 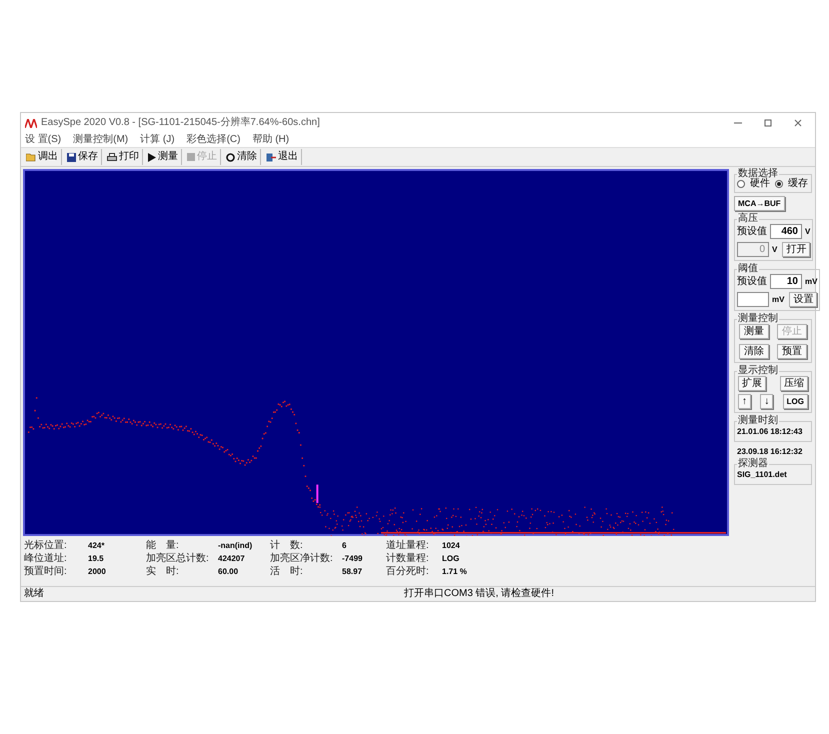 I want to click on push-button: 打开, so click(x=796, y=249).